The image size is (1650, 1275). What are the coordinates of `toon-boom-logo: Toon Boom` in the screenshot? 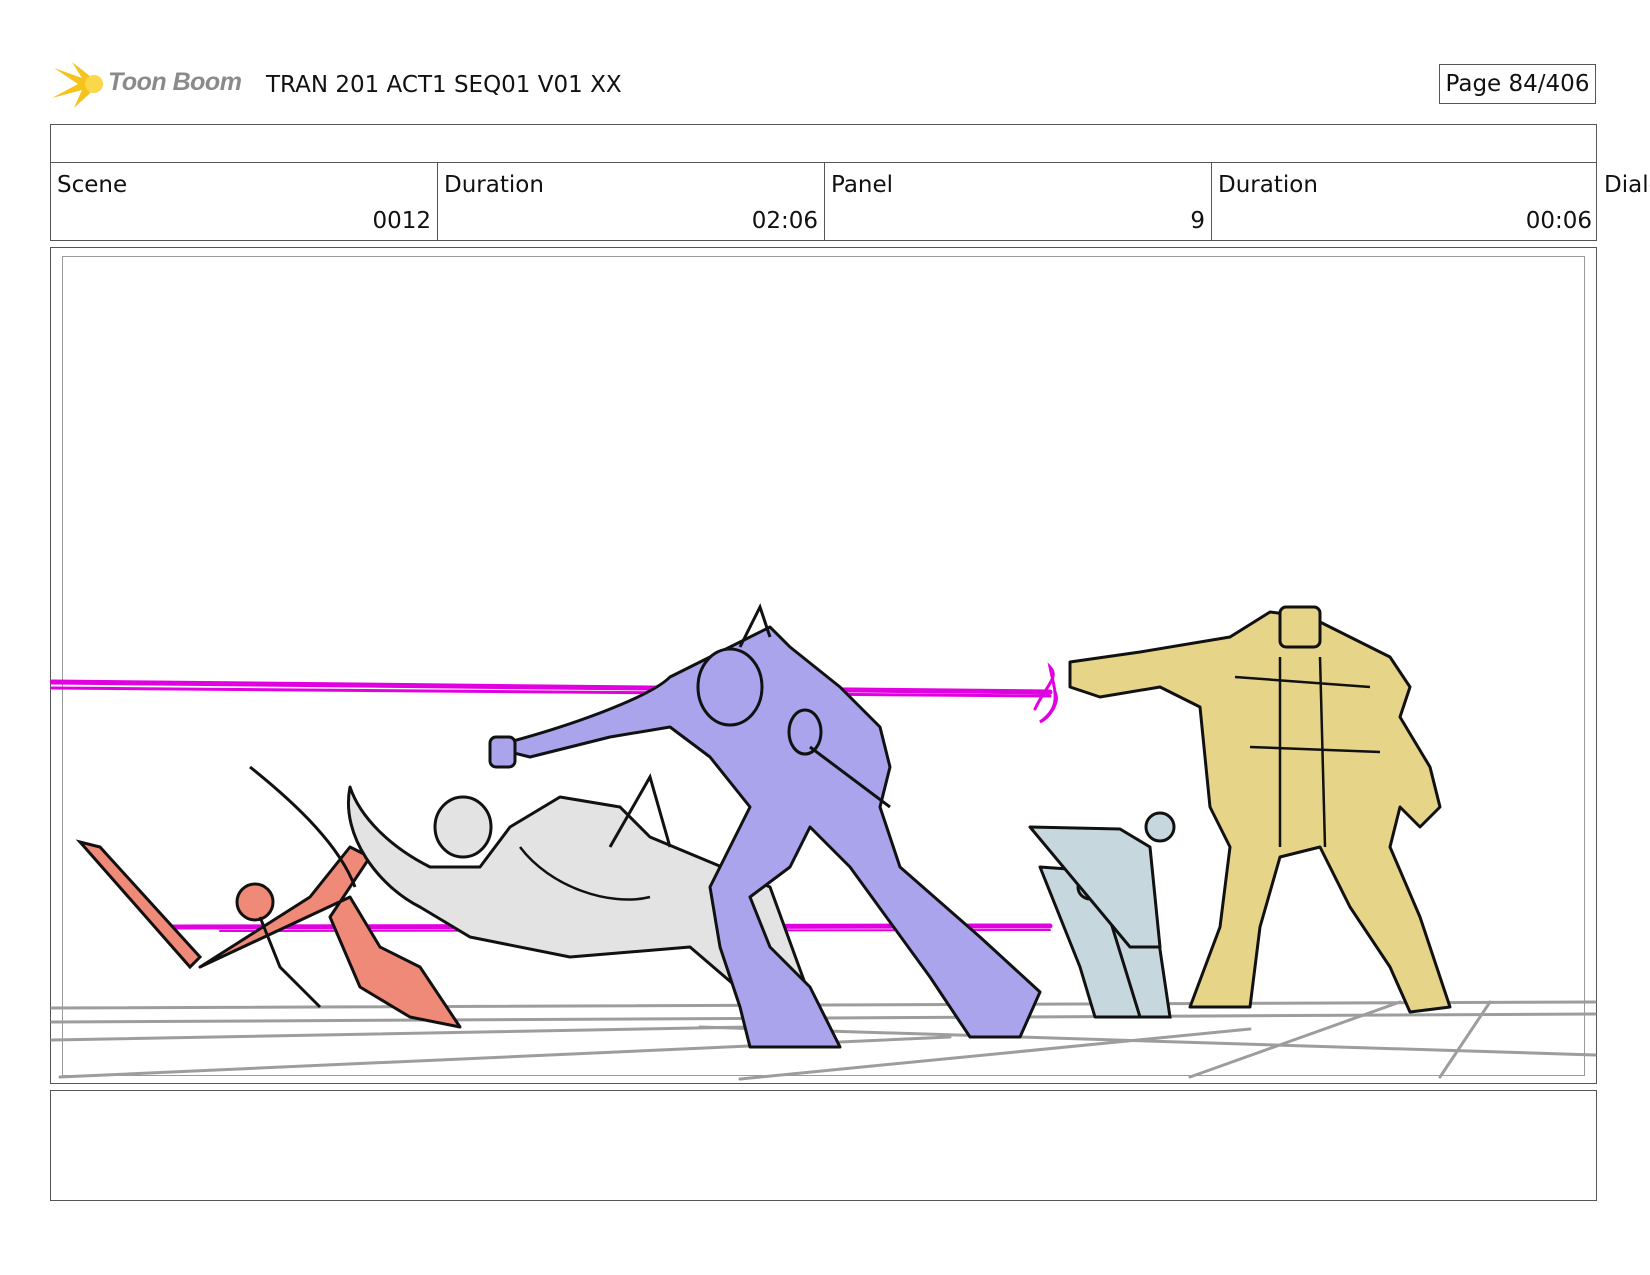 It's located at (152, 84).